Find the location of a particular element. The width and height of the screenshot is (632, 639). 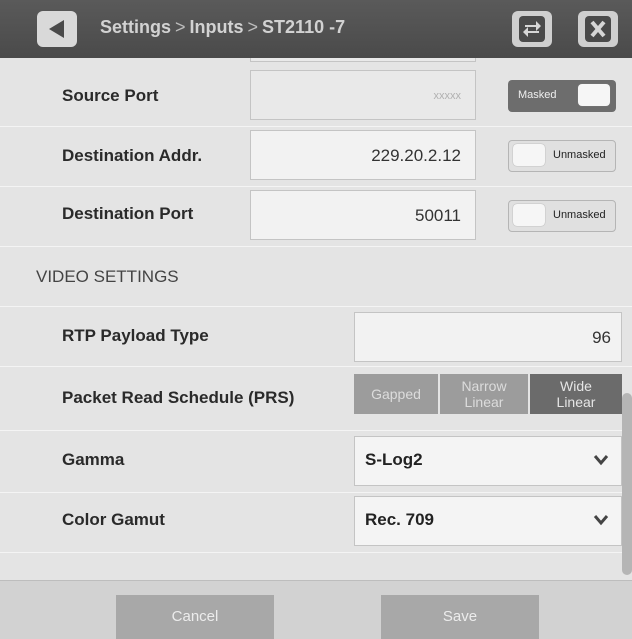

destination-port-row: Destination Port 50011 Unmasked is located at coordinates (316, 216).